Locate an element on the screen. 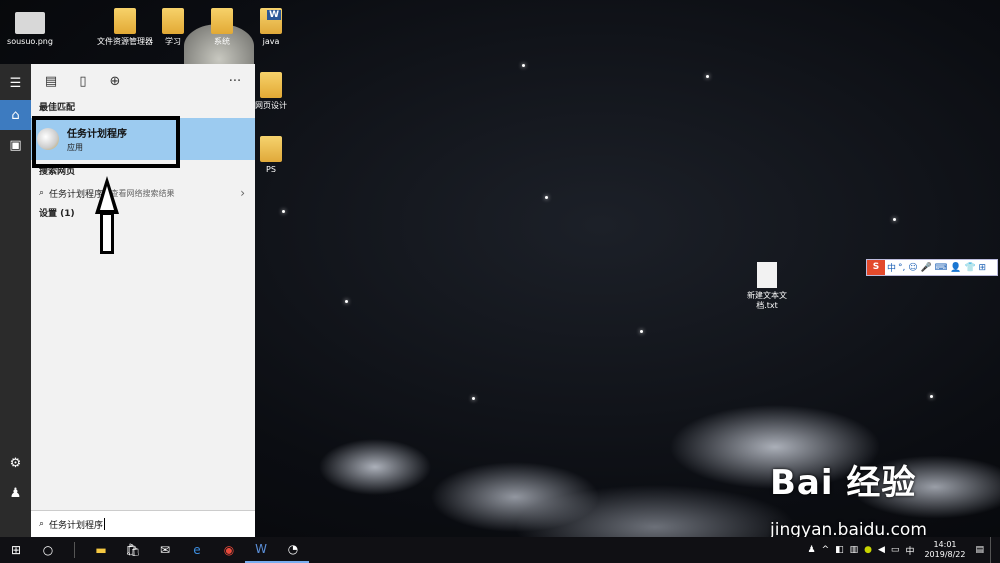  system-tray: ♟ ^ ◧ ▥ ● ◀ ▭ 中 14:01 2019/8/22 ▤ is located at coordinates (903, 550).